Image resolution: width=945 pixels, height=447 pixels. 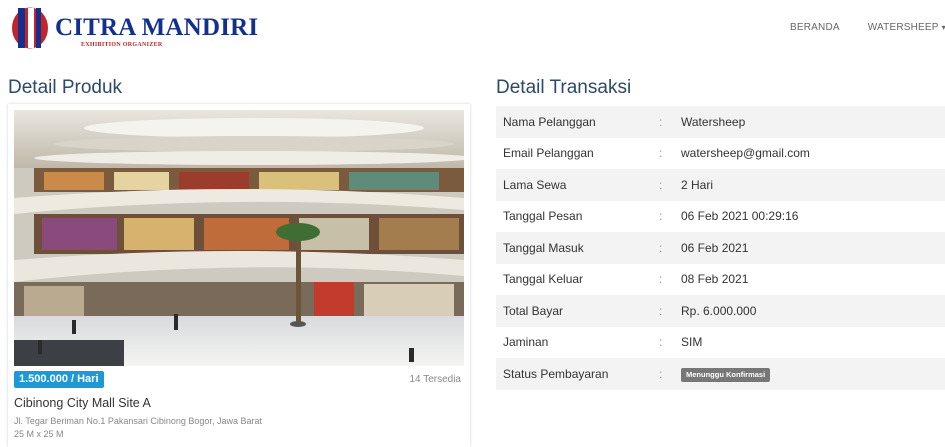 What do you see at coordinates (740, 216) in the screenshot?
I see `order-date-value: 06 Feb 2021 00:29:16` at bounding box center [740, 216].